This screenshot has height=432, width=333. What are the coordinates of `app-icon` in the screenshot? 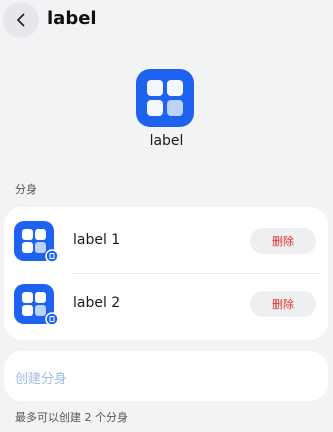 It's located at (165, 98).